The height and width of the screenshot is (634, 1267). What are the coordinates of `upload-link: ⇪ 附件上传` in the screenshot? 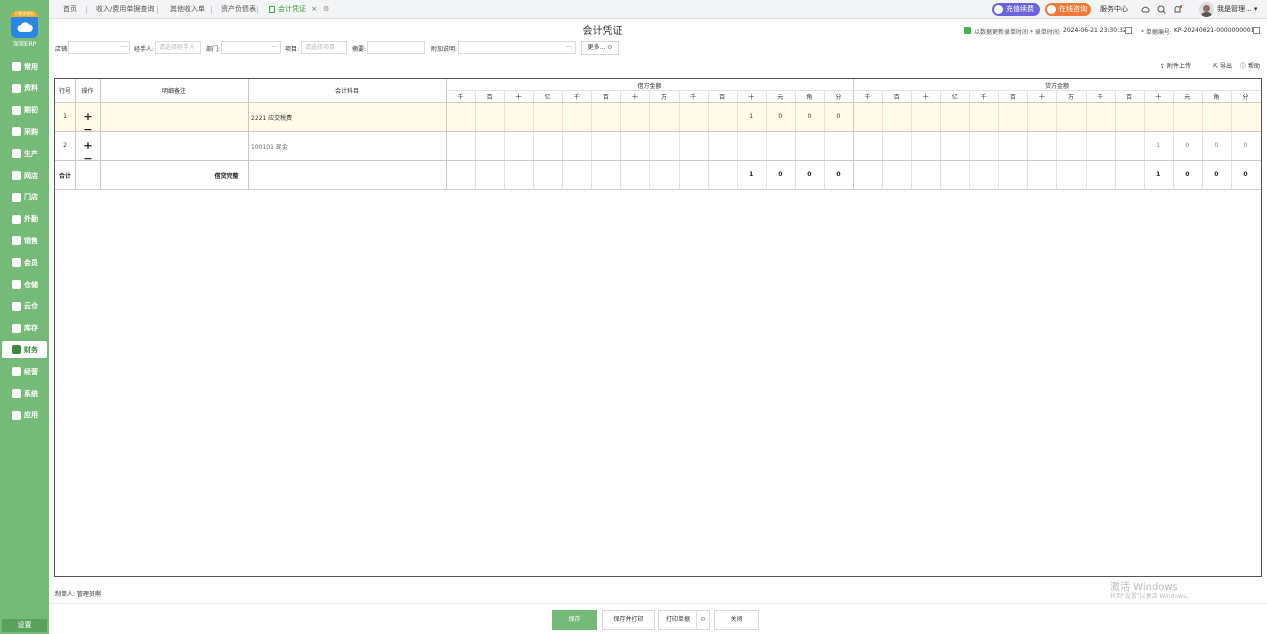 It's located at (1175, 65).